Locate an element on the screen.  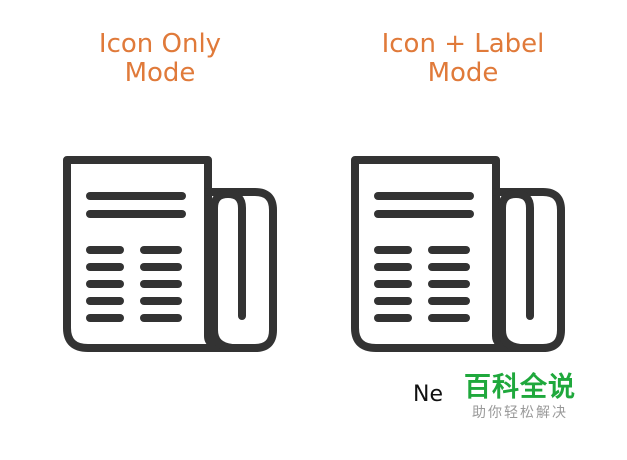
watermark-title: 百科全说 is located at coordinates (520, 387).